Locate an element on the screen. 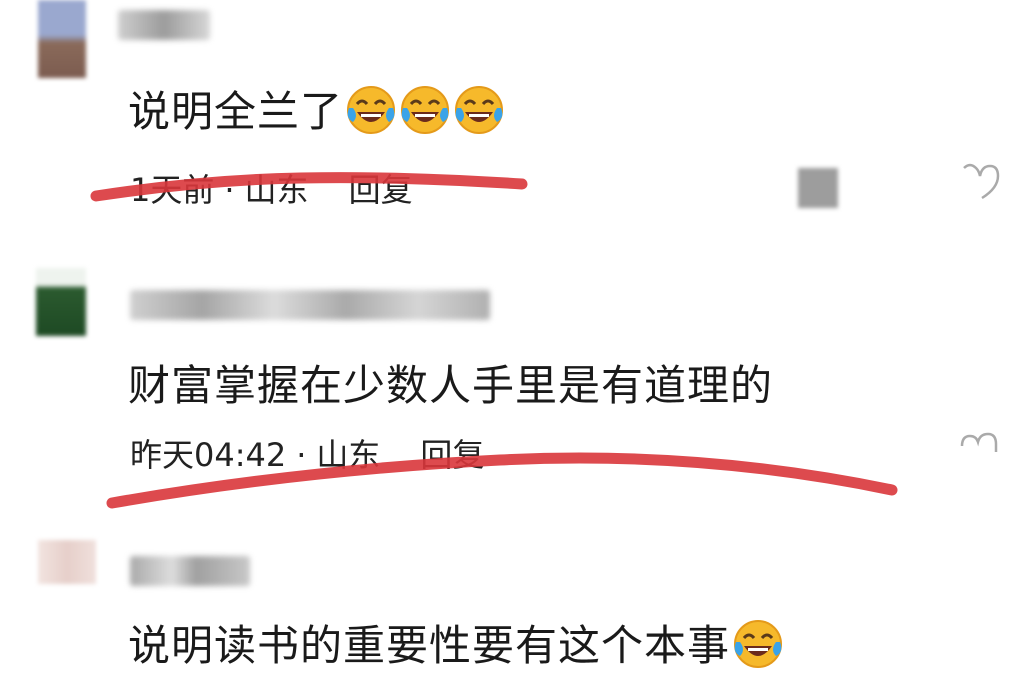  comment-meta: 昨天04:42 · 山东 回复 is located at coordinates (307, 453).